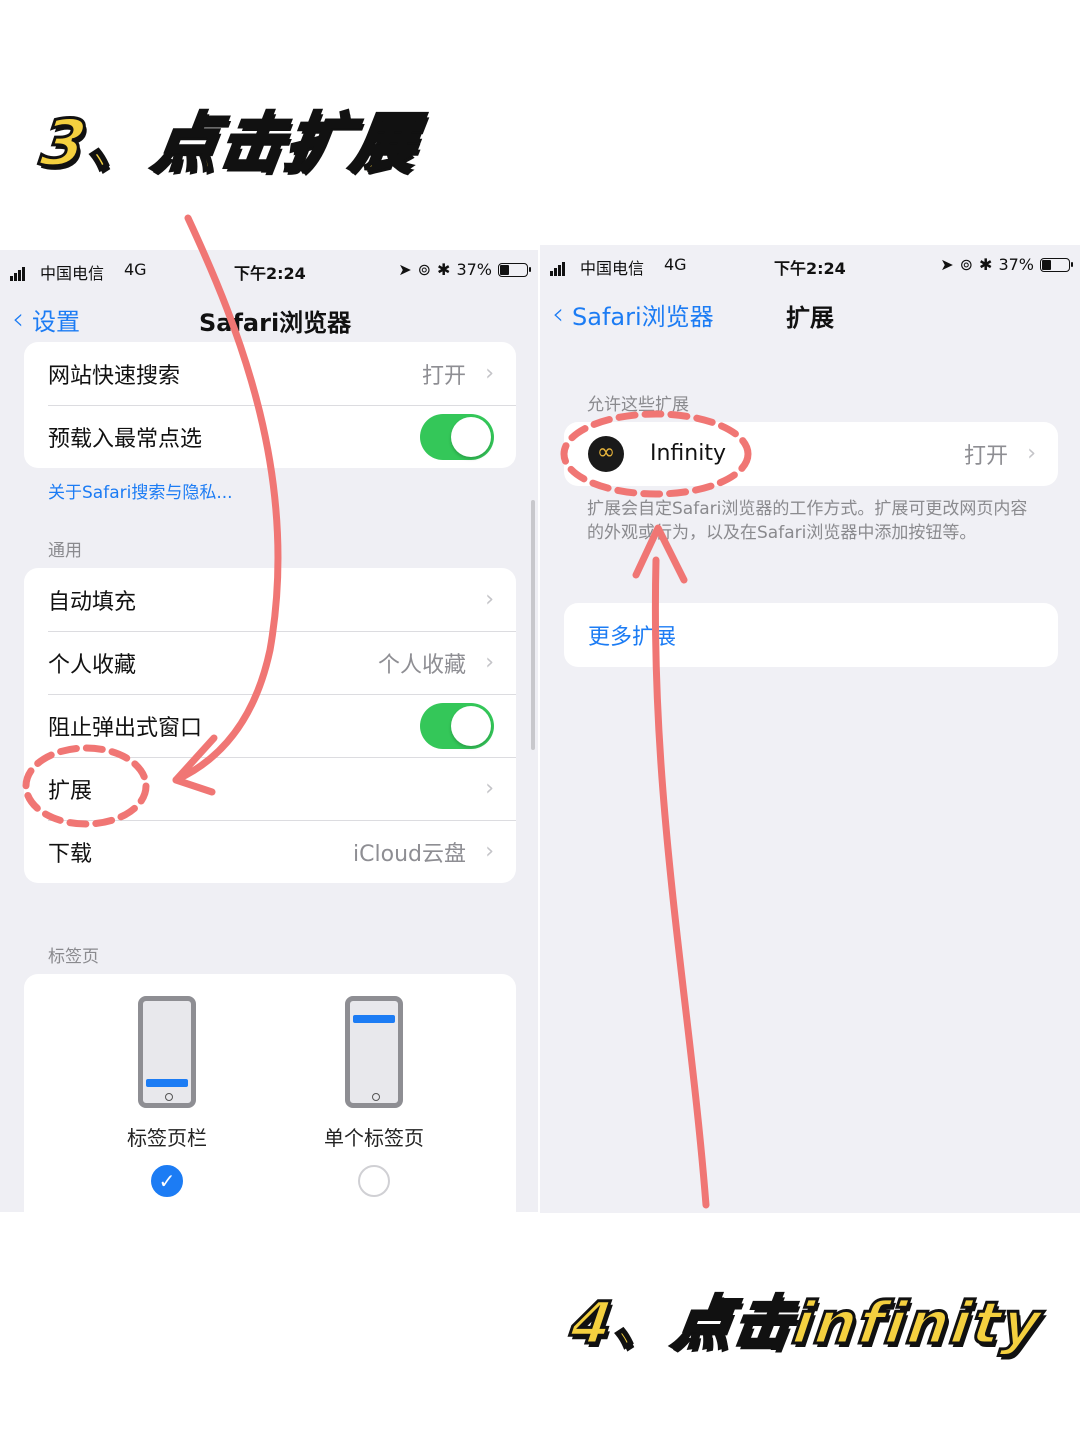 This screenshot has width=1080, height=1440. I want to click on row-value: 个人收藏, so click(421, 665).